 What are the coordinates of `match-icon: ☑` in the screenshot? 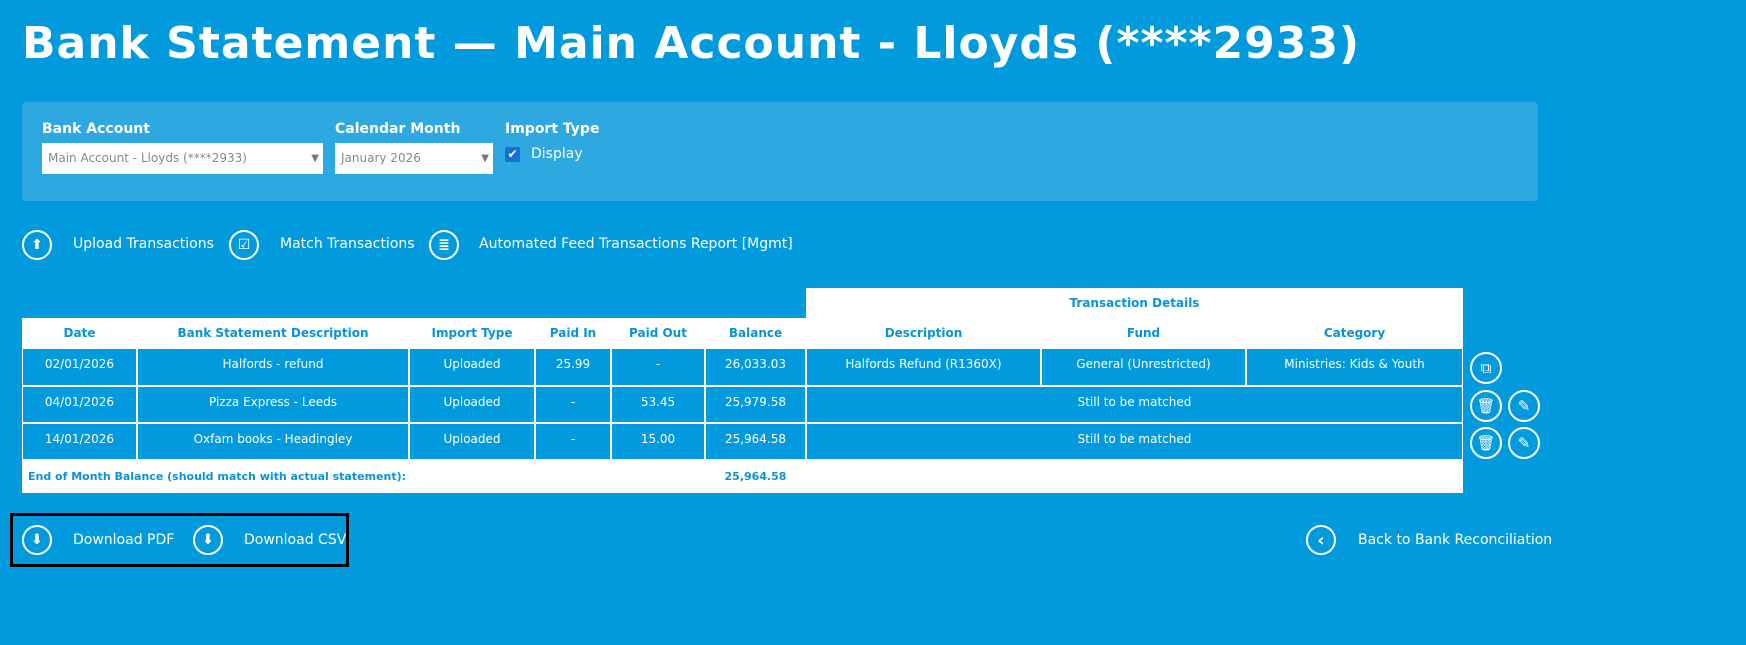 It's located at (244, 245).